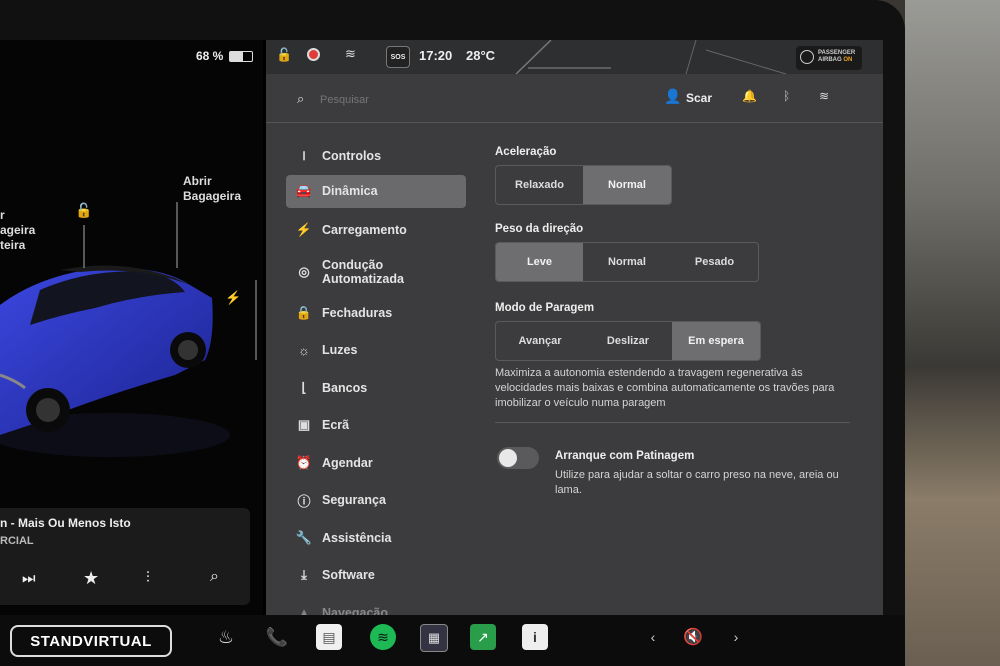  I want to click on sidebar-item-bancos: ⌊ Bancos, so click(376, 388).